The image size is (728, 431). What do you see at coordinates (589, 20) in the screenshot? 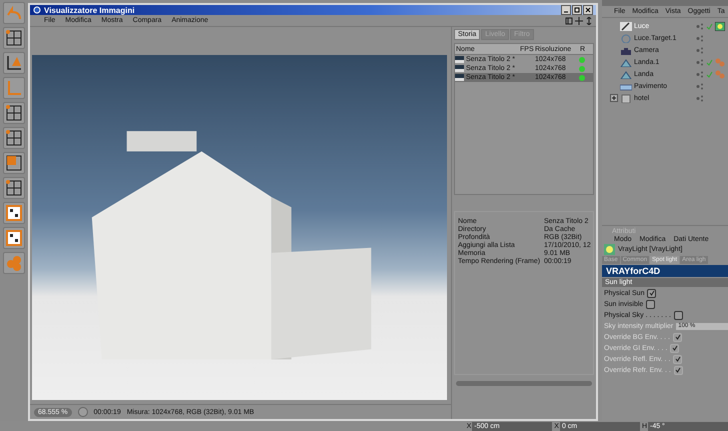
I see `arrows-icon` at bounding box center [589, 20].